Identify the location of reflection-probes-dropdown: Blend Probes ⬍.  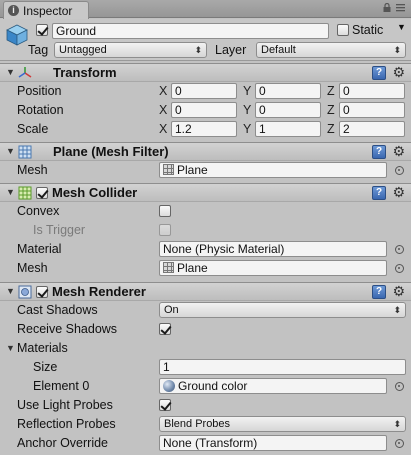
(282, 424).